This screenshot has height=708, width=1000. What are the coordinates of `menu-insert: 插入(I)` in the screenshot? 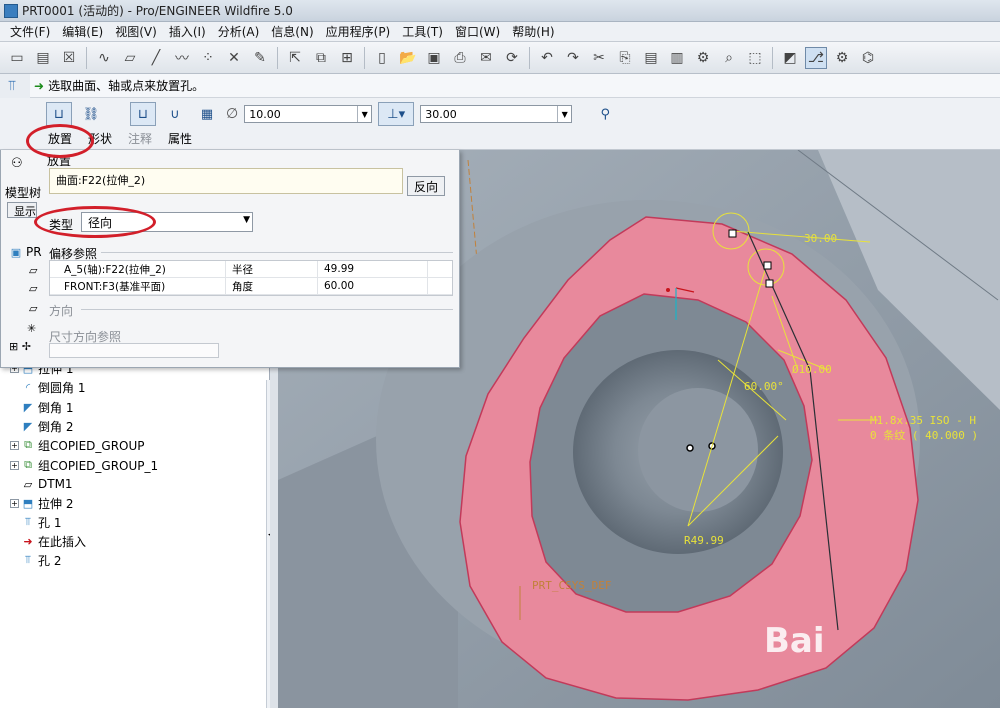 It's located at (187, 31).